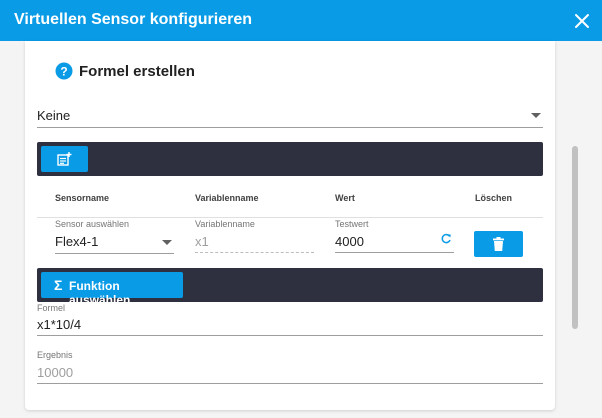 The image size is (602, 418). What do you see at coordinates (82, 198) in the screenshot?
I see `column-header-sensor: Sensorname` at bounding box center [82, 198].